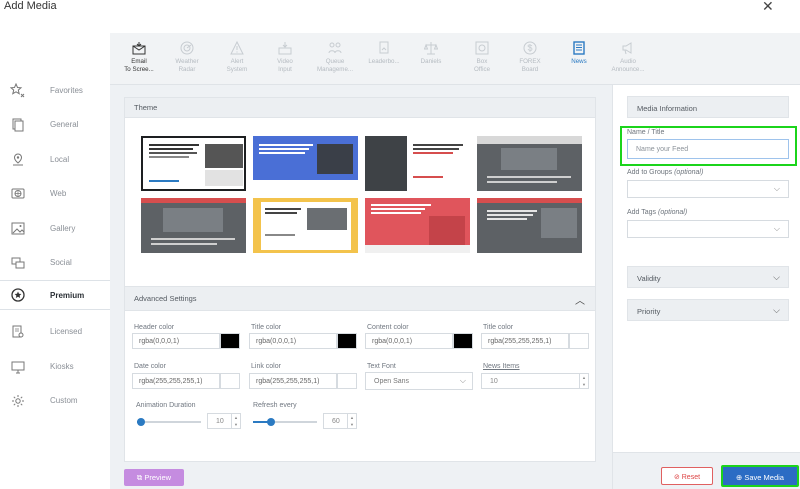 This screenshot has width=800, height=489. What do you see at coordinates (649, 311) in the screenshot?
I see `priority-title: Priority` at bounding box center [649, 311].